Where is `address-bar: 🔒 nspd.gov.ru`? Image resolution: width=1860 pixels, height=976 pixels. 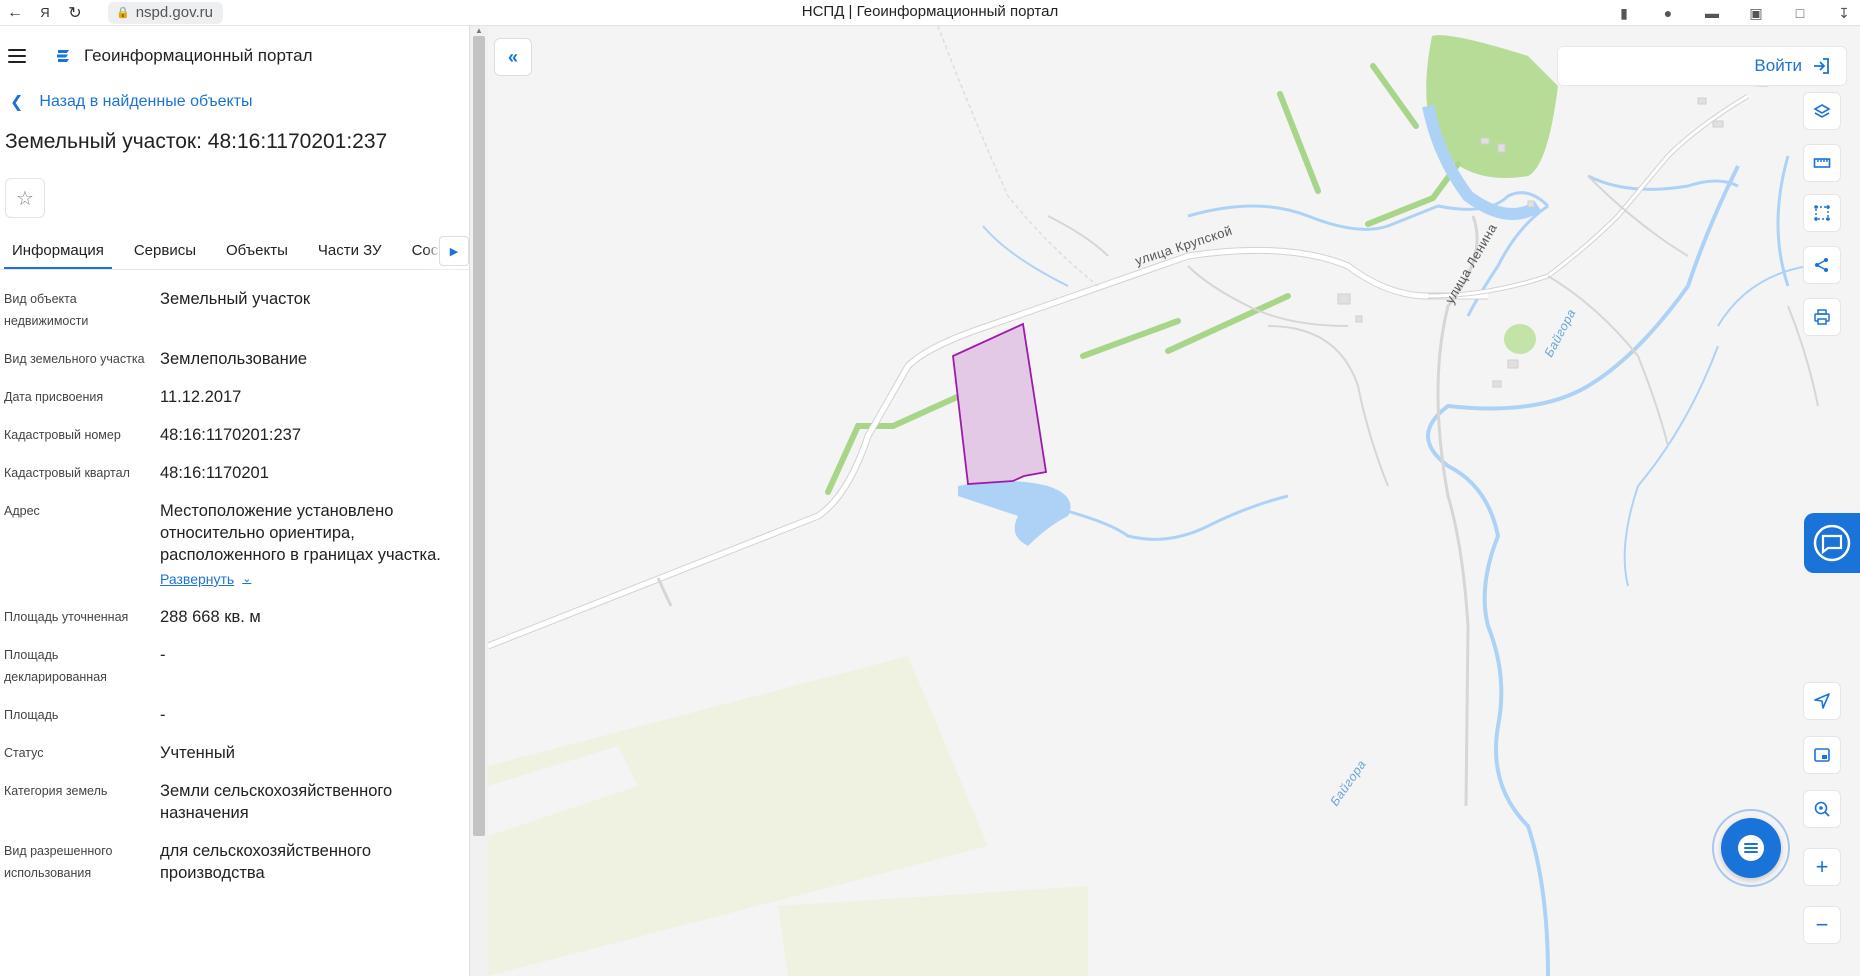
address-bar: 🔒 nspd.gov.ru is located at coordinates (165, 12).